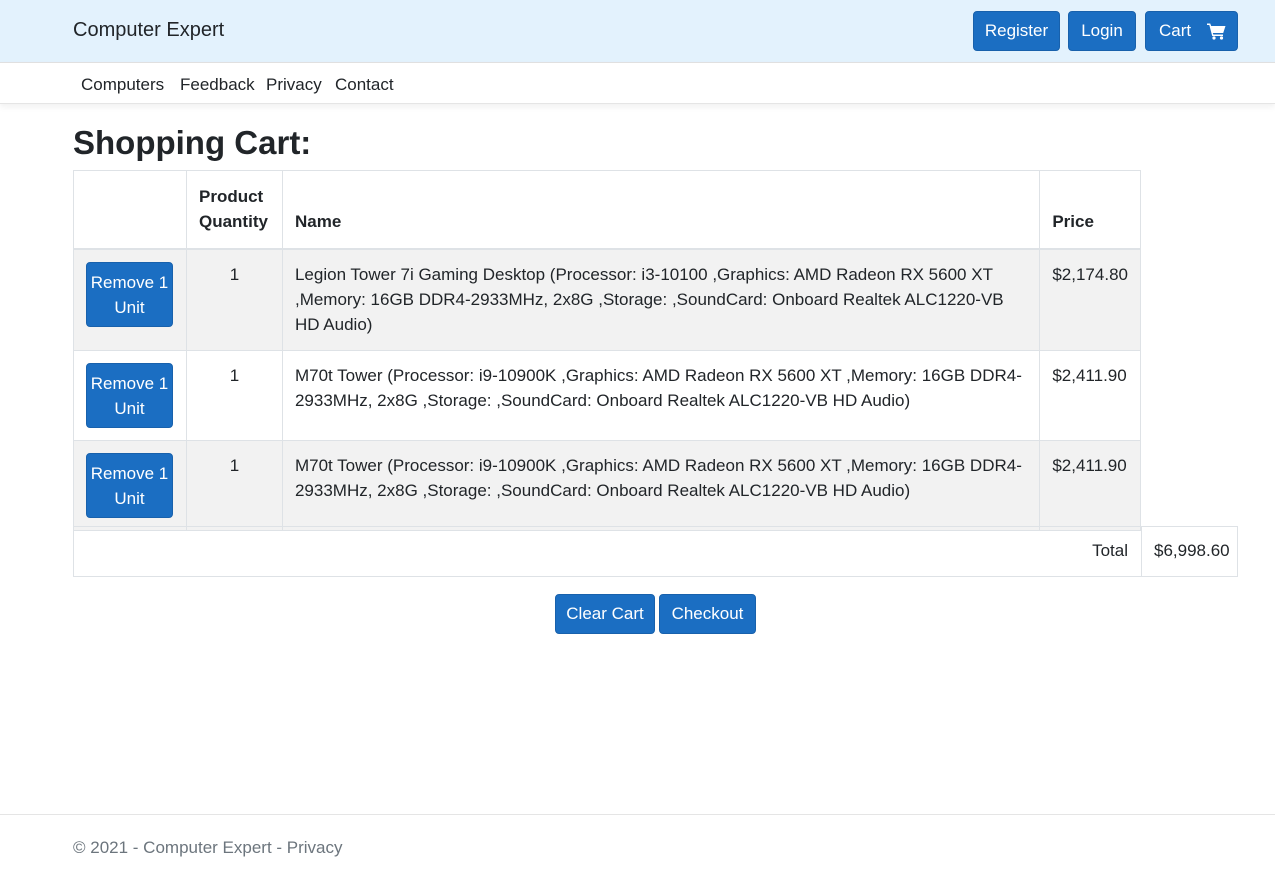 This screenshot has width=1275, height=875. What do you see at coordinates (1175, 30) in the screenshot?
I see `cart-button-label: Cart` at bounding box center [1175, 30].